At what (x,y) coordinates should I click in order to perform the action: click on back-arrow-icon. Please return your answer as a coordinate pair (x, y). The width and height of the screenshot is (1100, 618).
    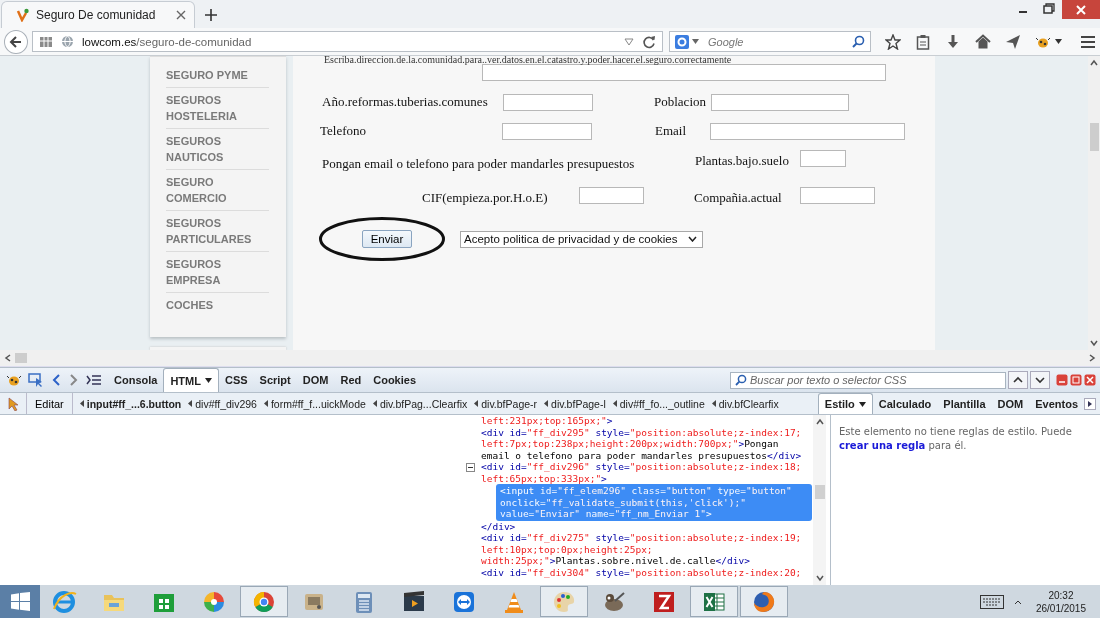
    Looking at the image, I should click on (16, 41).